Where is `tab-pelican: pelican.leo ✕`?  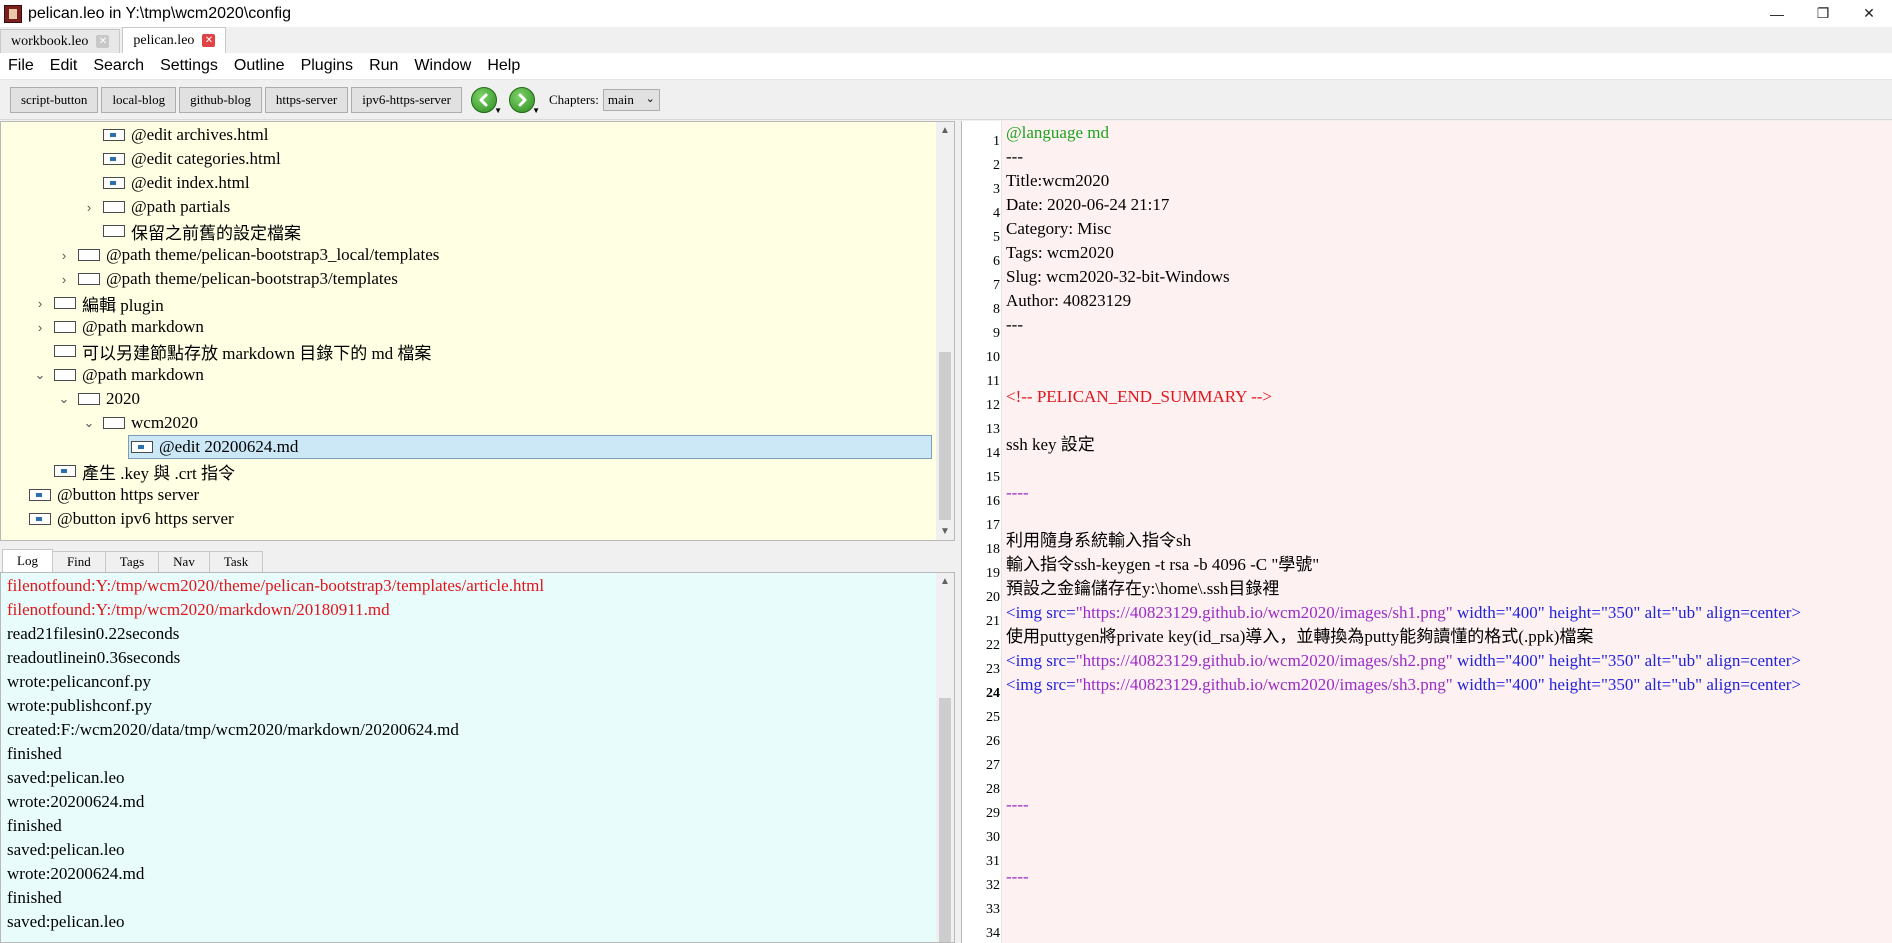
tab-pelican: pelican.leo ✕ is located at coordinates (174, 40).